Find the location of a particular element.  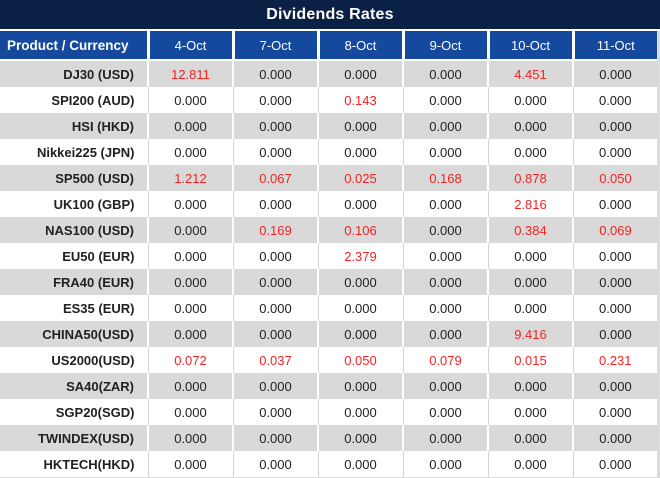

product-cell: CHINA50(USD) is located at coordinates (74, 334).